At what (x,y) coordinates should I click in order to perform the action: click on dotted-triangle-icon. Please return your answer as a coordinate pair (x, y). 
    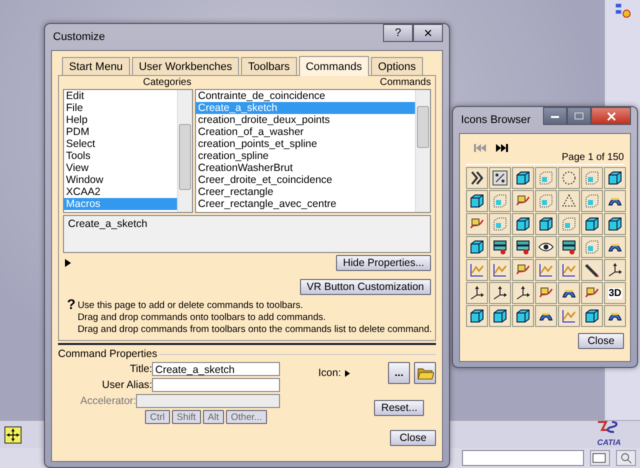
    Looking at the image, I should click on (569, 201).